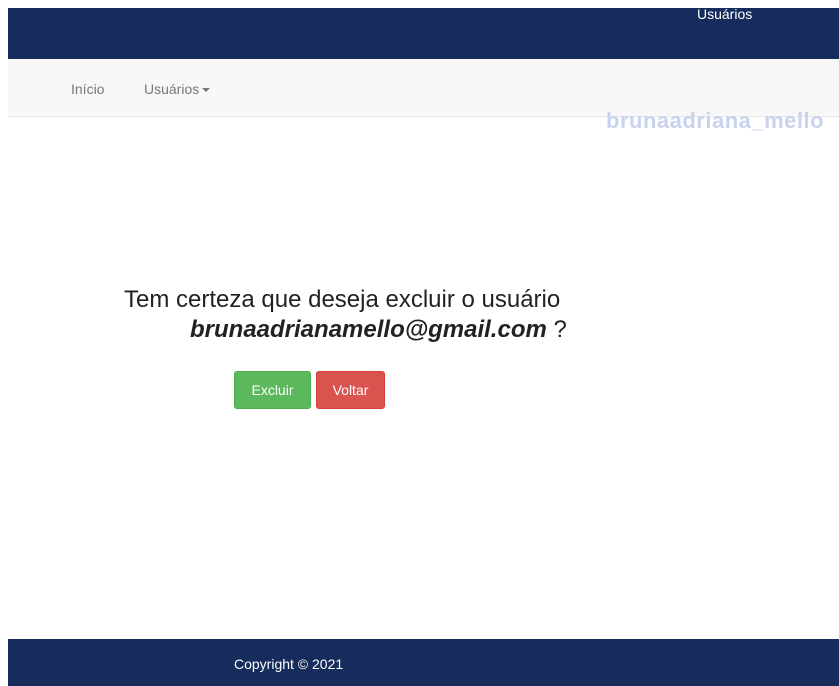  I want to click on nav-item-usuarios-label: Usuários, so click(172, 89).